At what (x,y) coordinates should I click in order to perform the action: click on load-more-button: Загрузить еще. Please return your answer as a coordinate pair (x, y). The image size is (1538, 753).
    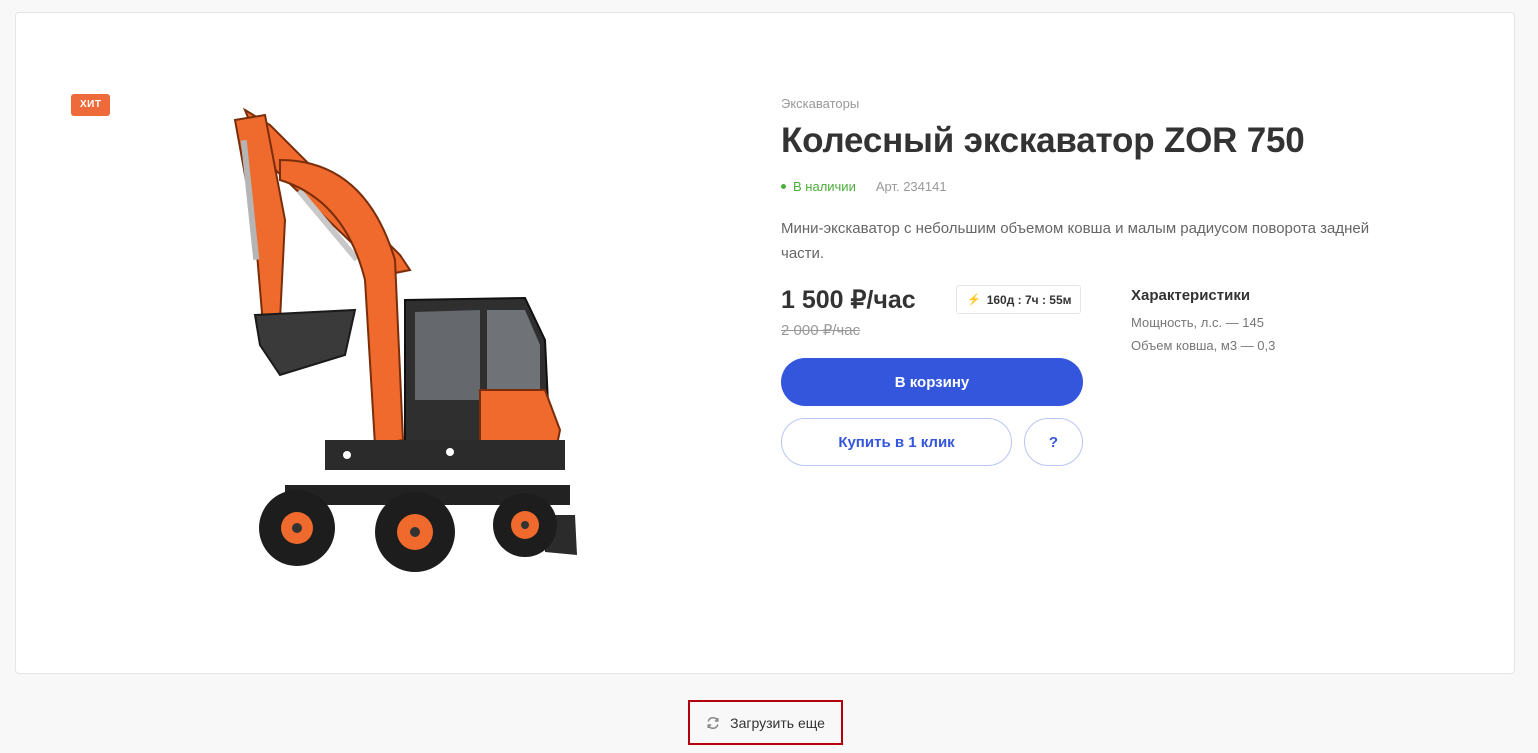
    Looking at the image, I should click on (765, 722).